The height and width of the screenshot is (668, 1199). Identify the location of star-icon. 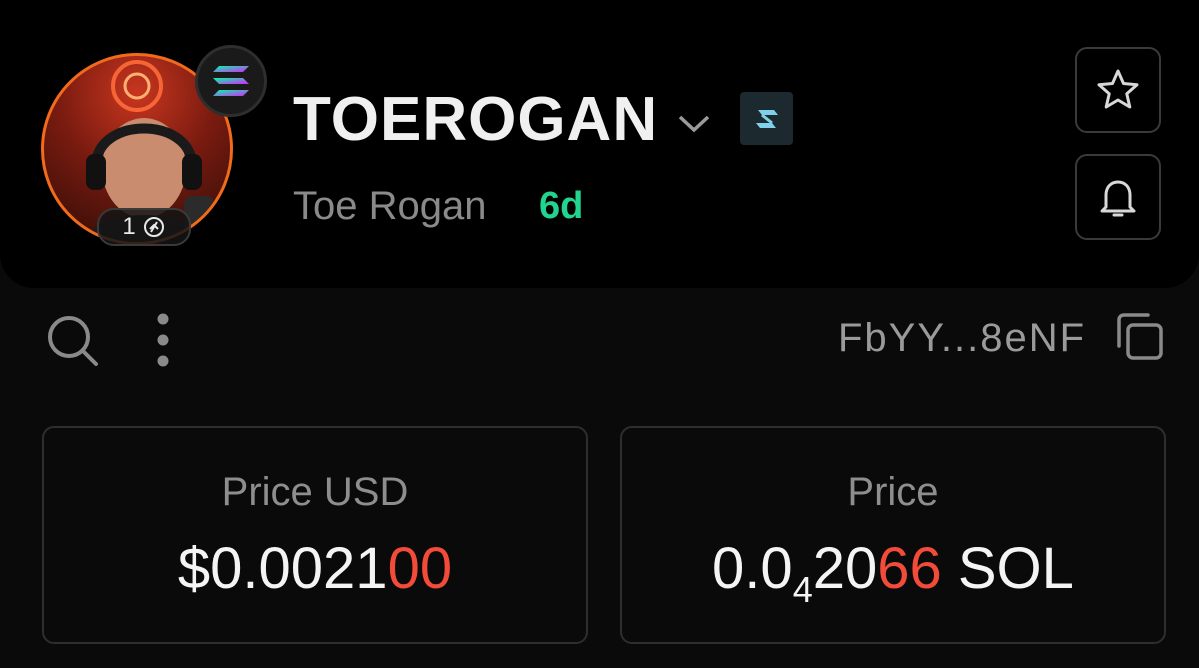
(1118, 89).